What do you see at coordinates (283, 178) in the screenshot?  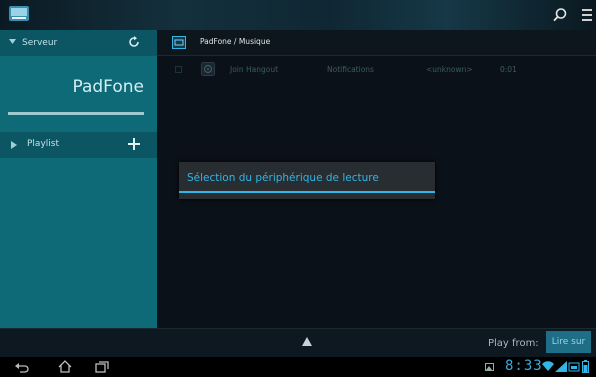 I see `dialog-title: Sélection du périphérique de lecture` at bounding box center [283, 178].